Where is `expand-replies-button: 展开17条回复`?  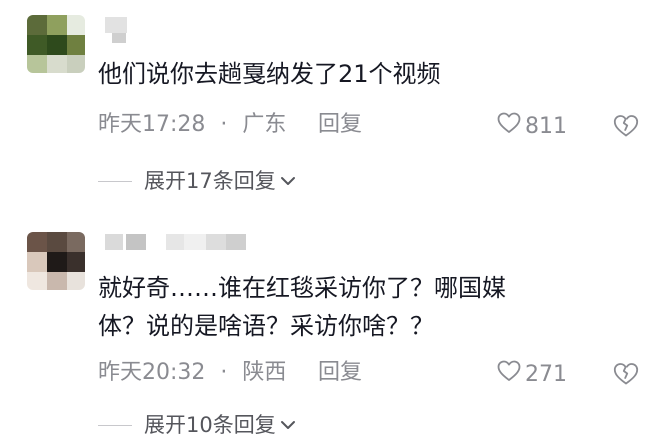
expand-replies-button: 展开17条回复 is located at coordinates (197, 181).